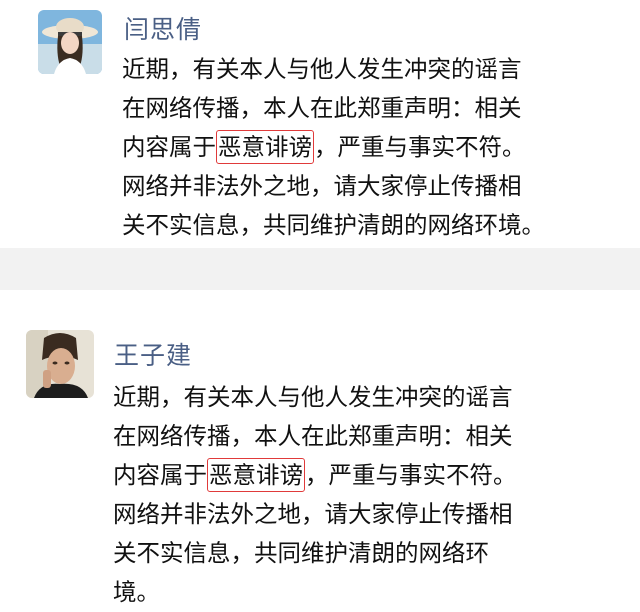 This screenshot has height=612, width=640. What do you see at coordinates (136, 592) in the screenshot?
I see `text-line: 境。` at bounding box center [136, 592].